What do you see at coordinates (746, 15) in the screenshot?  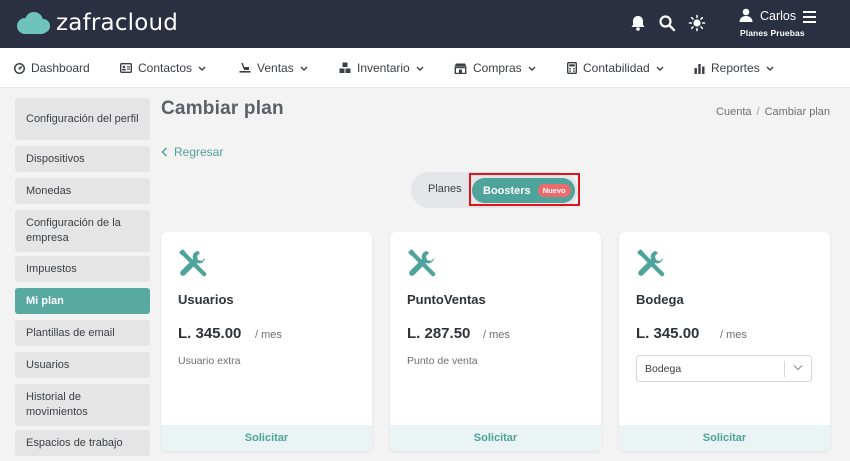 I see `user-icon` at bounding box center [746, 15].